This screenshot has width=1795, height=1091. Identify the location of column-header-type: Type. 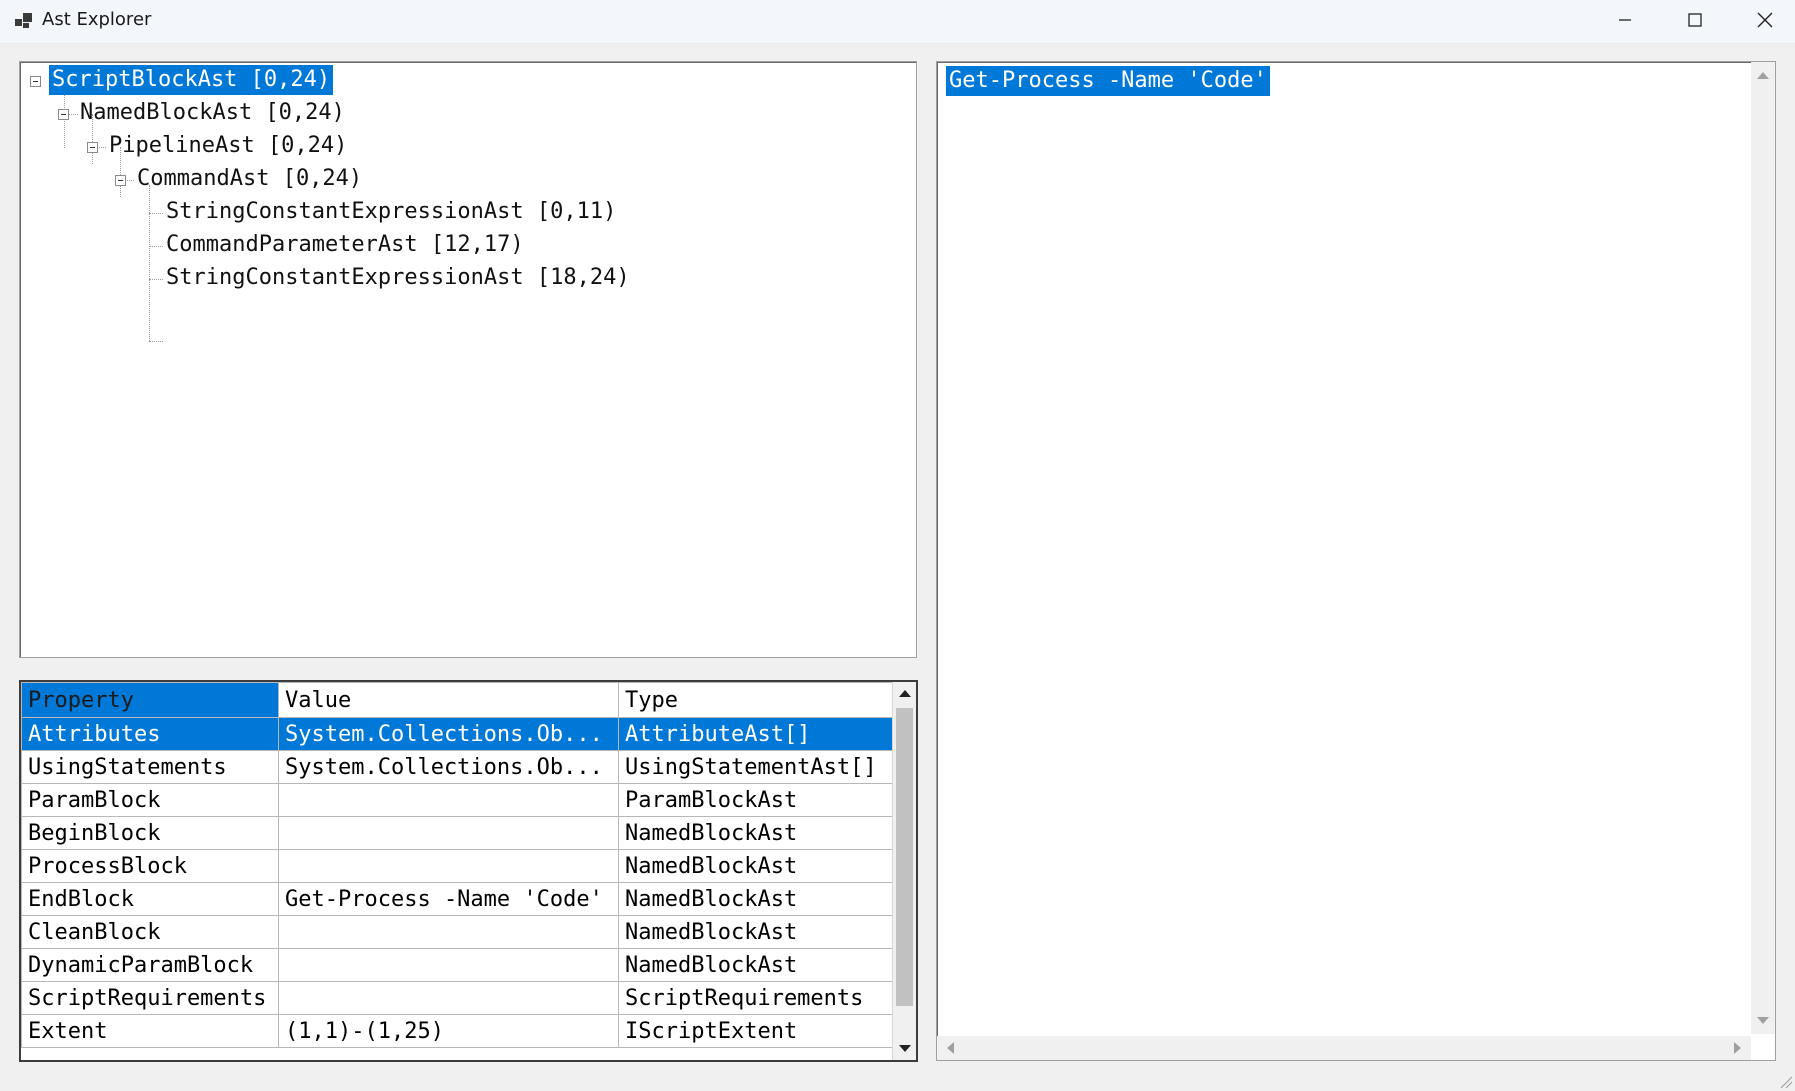
(755, 700).